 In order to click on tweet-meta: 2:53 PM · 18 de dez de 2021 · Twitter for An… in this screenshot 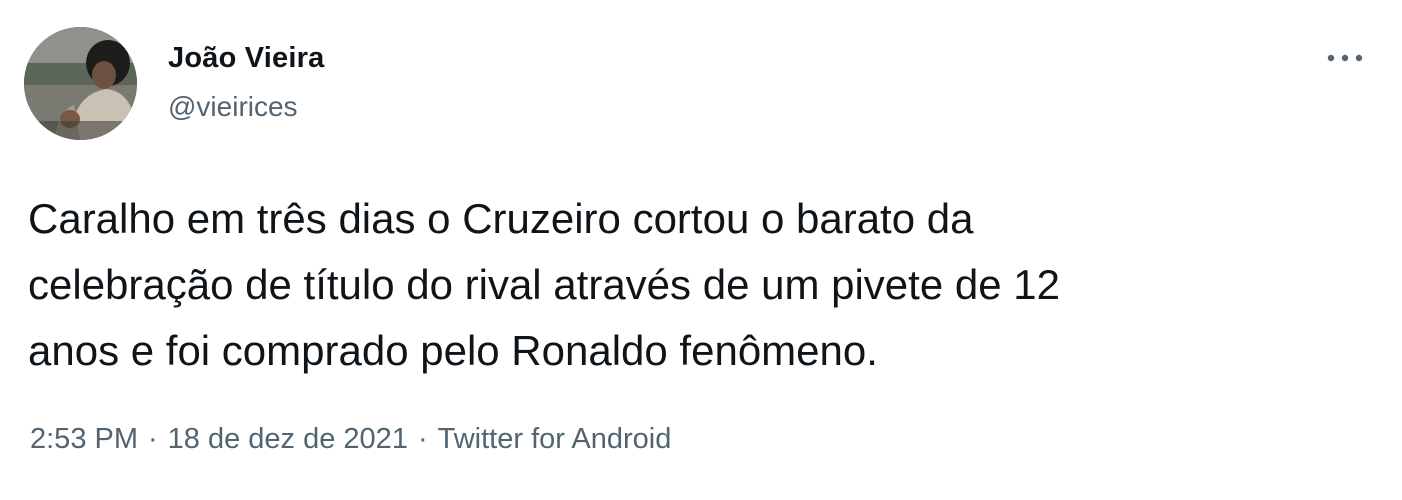, I will do `click(350, 439)`.